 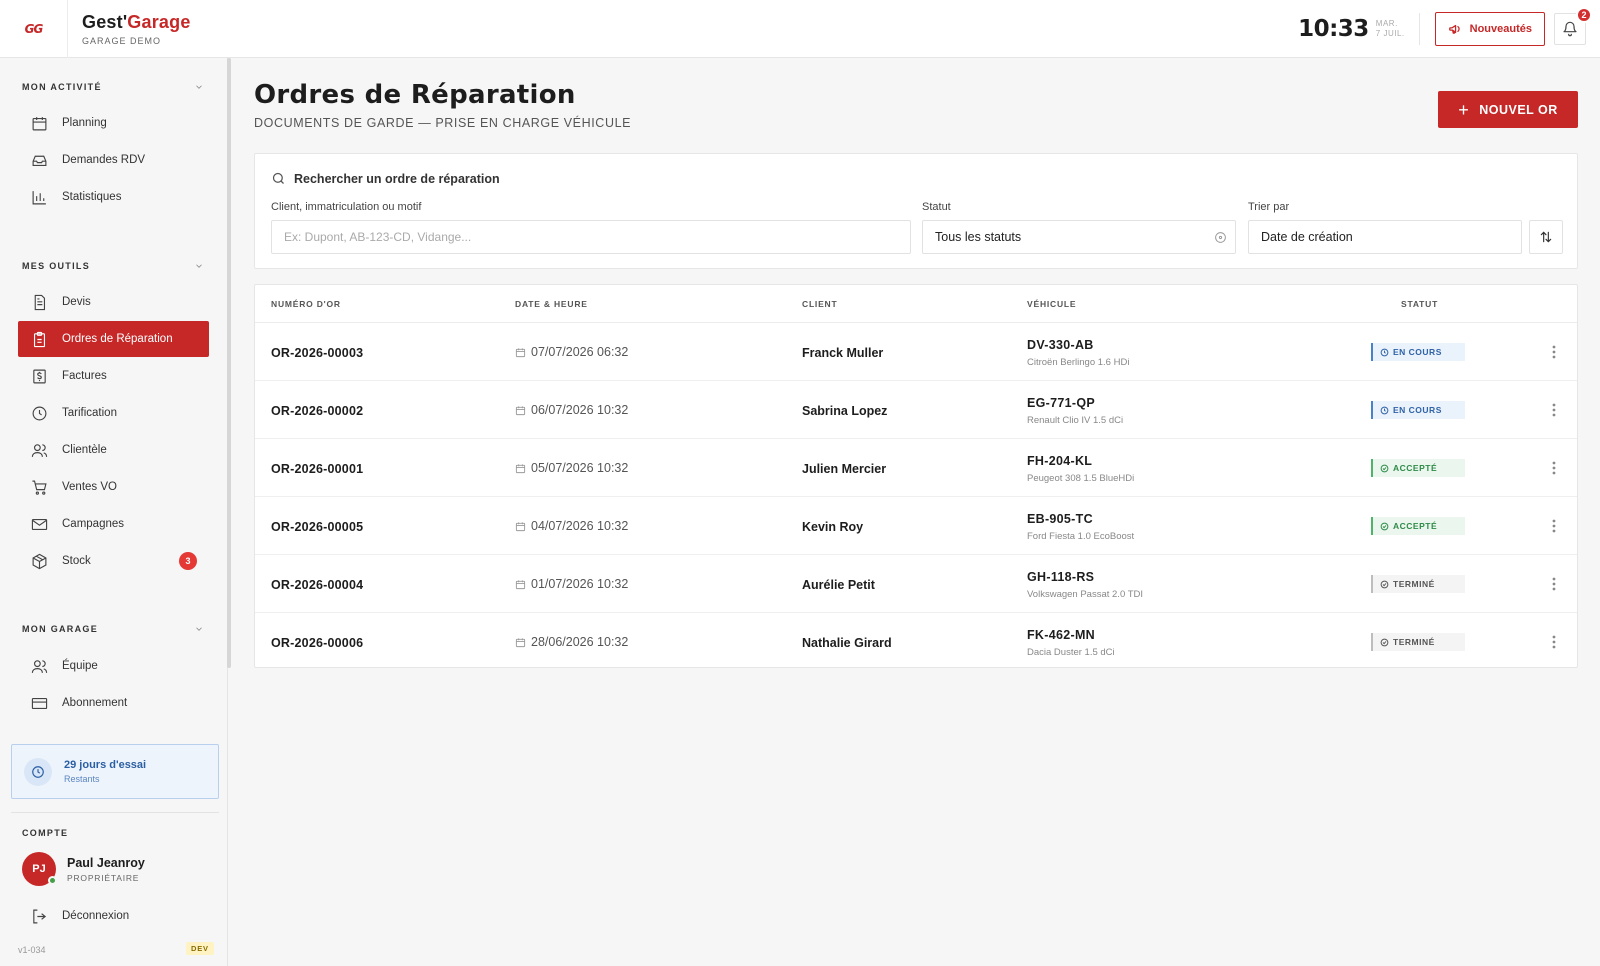 I want to click on search-icon, so click(x=278, y=178).